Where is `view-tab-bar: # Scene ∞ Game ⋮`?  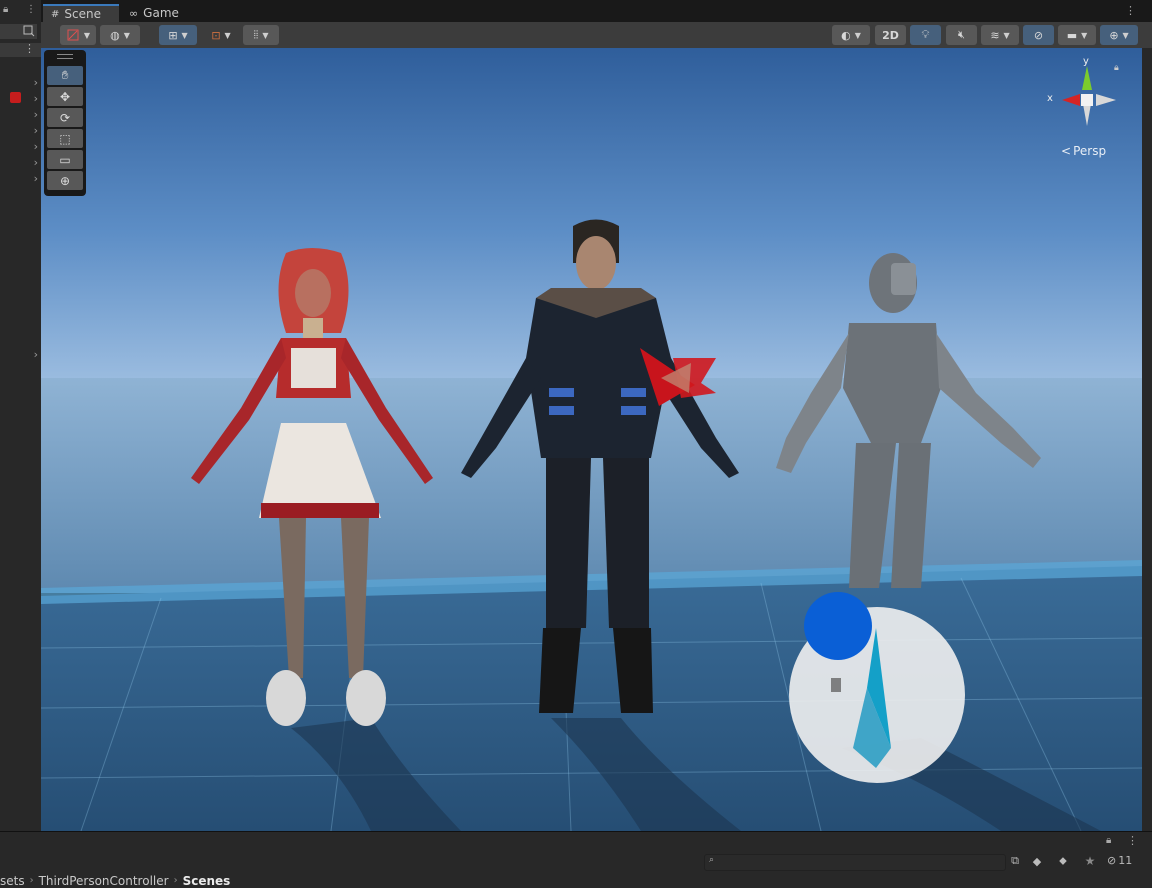
view-tab-bar: # Scene ∞ Game ⋮ is located at coordinates (596, 11).